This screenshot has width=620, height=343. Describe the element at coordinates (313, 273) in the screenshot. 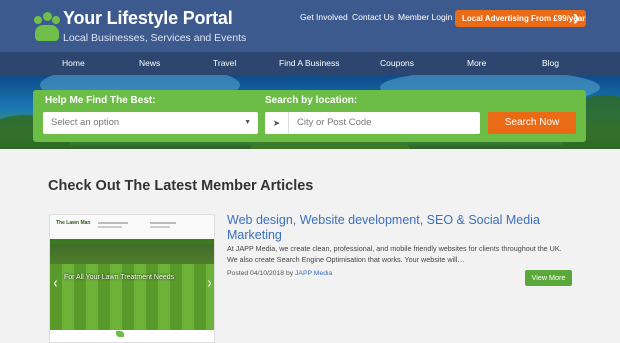

I see `article-author-link: JAPP Media` at that location.